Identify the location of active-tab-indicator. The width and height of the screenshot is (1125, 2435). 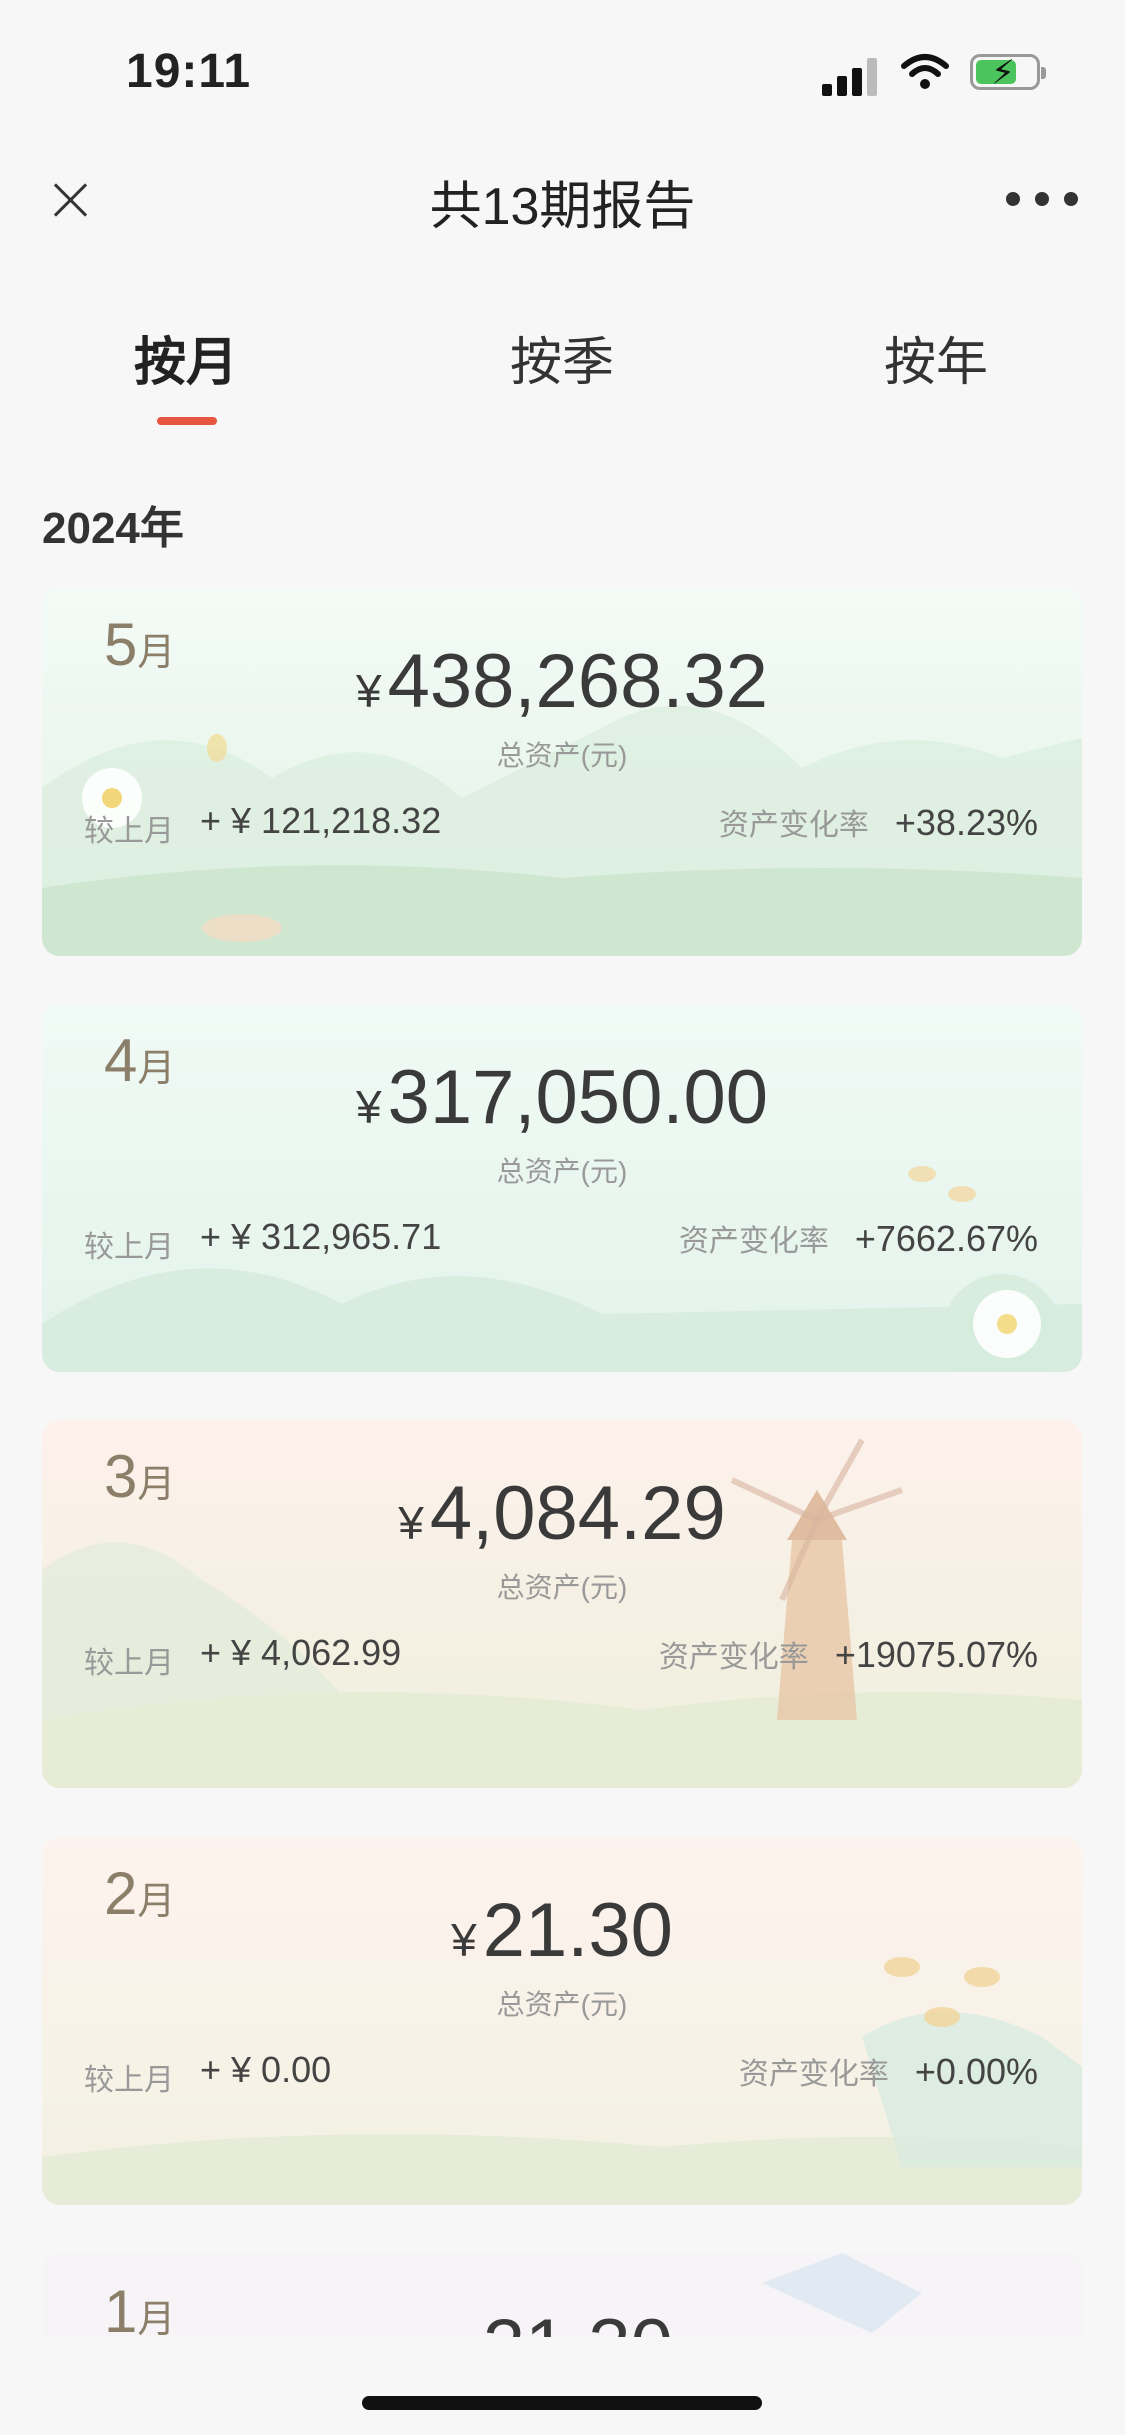
(187, 421).